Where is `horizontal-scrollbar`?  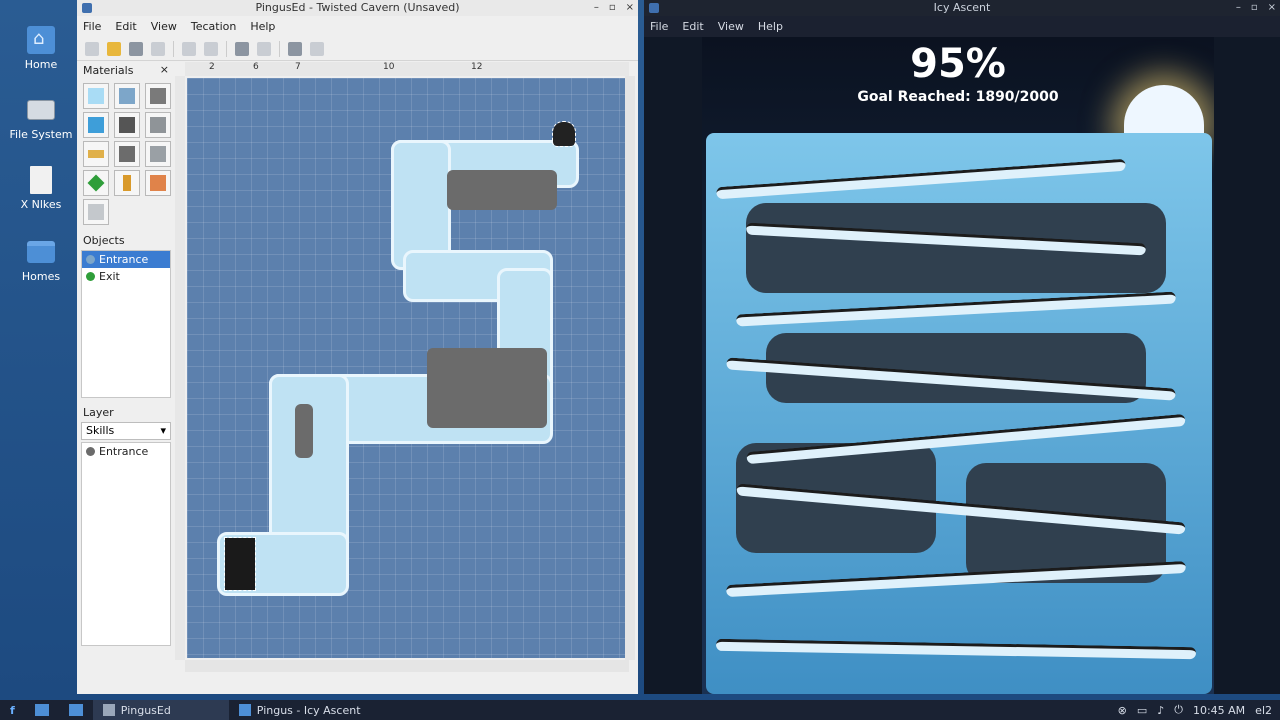
horizontal-scrollbar is located at coordinates (407, 666).